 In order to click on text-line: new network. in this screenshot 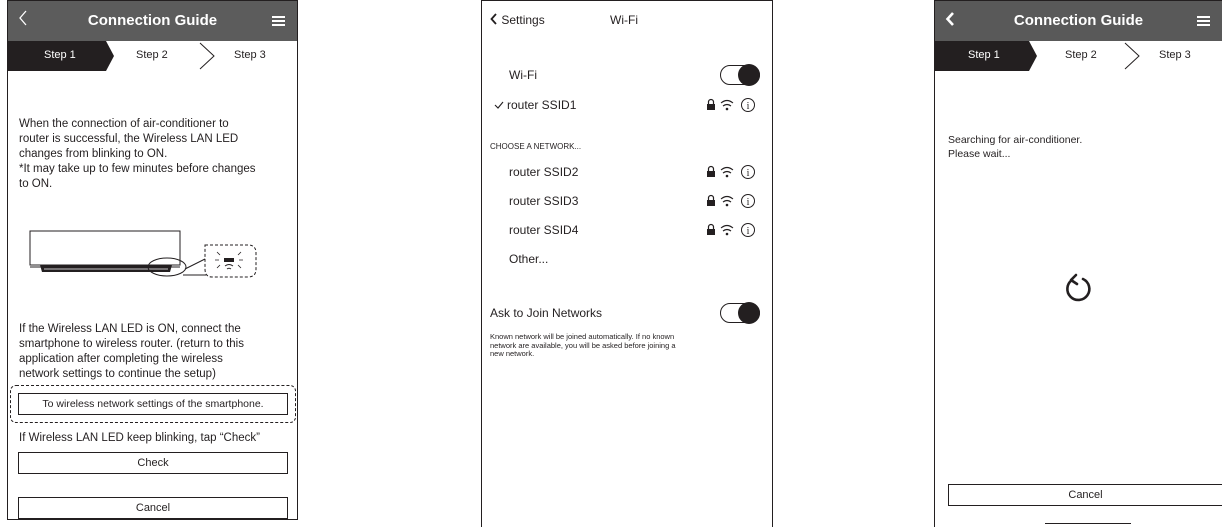, I will do `click(512, 353)`.